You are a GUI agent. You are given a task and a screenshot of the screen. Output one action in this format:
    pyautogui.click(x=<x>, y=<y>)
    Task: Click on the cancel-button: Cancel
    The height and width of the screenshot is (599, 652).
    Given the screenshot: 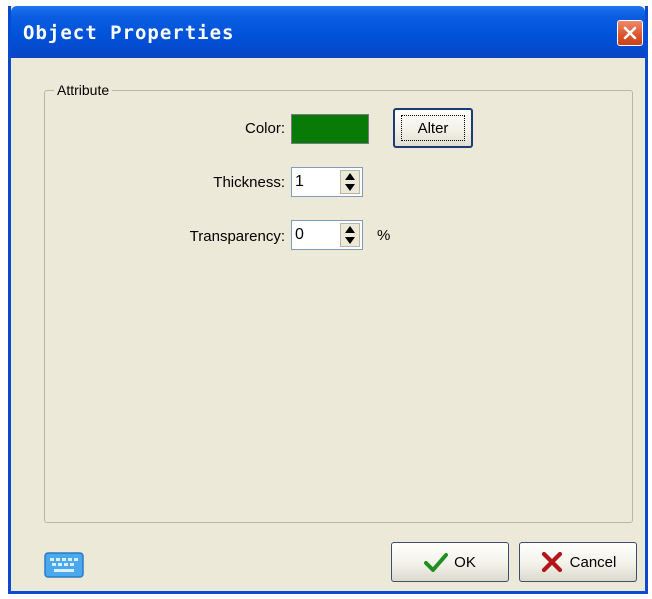 What is the action you would take?
    pyautogui.click(x=578, y=562)
    